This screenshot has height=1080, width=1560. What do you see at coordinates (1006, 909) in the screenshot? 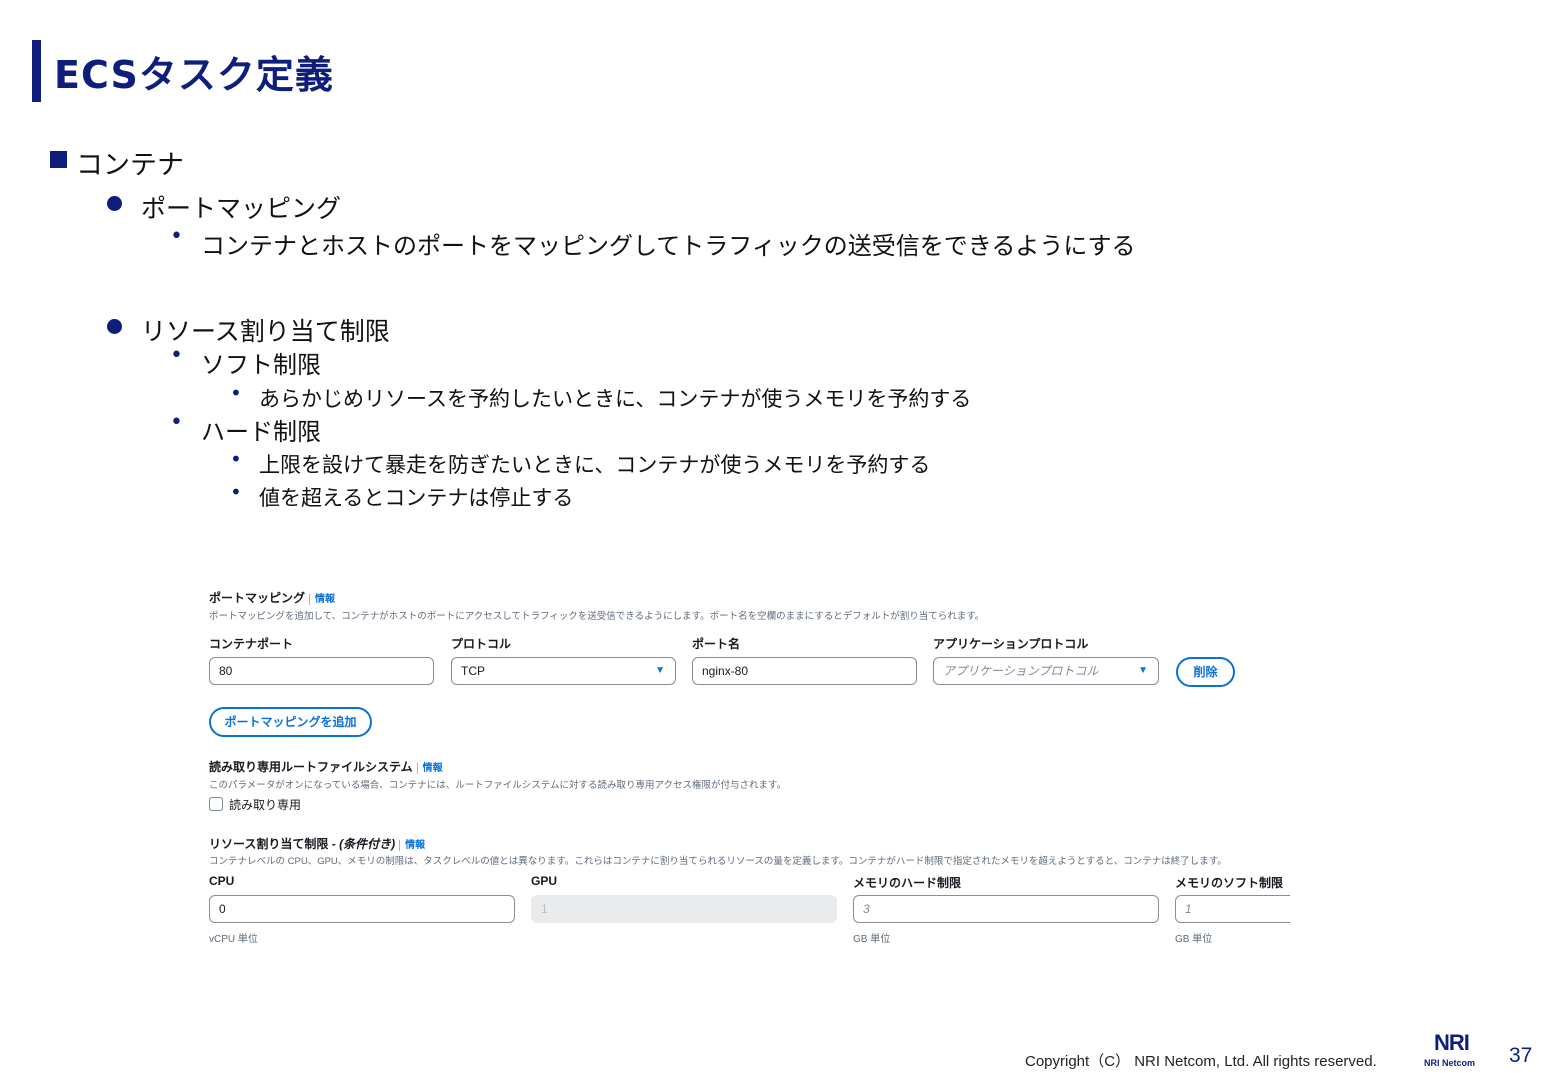
I see `hard-memory-input: 3` at bounding box center [1006, 909].